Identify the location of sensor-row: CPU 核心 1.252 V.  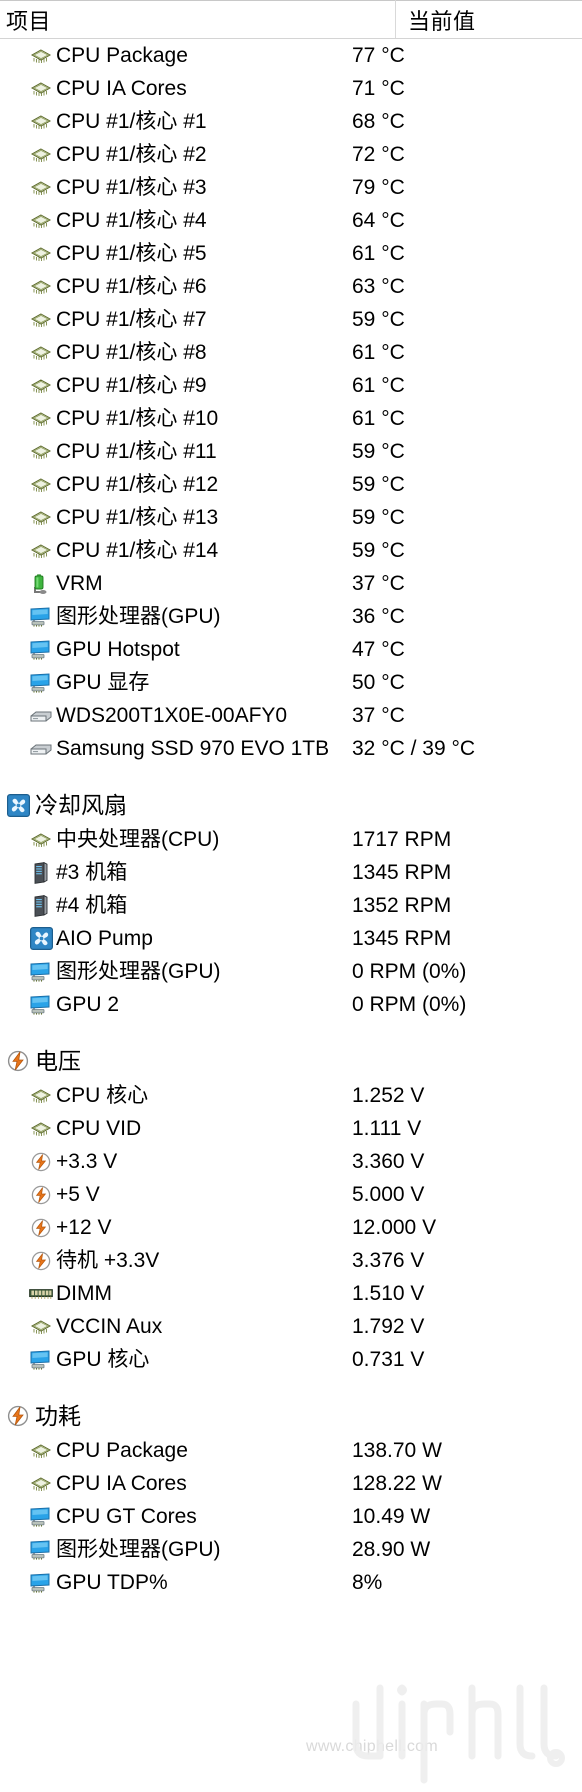
(291, 1095).